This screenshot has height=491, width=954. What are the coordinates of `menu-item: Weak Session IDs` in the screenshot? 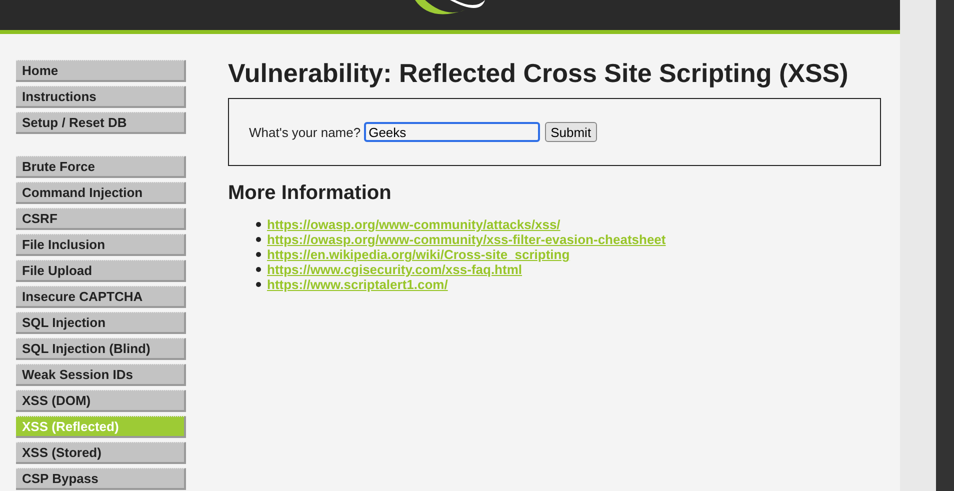 It's located at (101, 375).